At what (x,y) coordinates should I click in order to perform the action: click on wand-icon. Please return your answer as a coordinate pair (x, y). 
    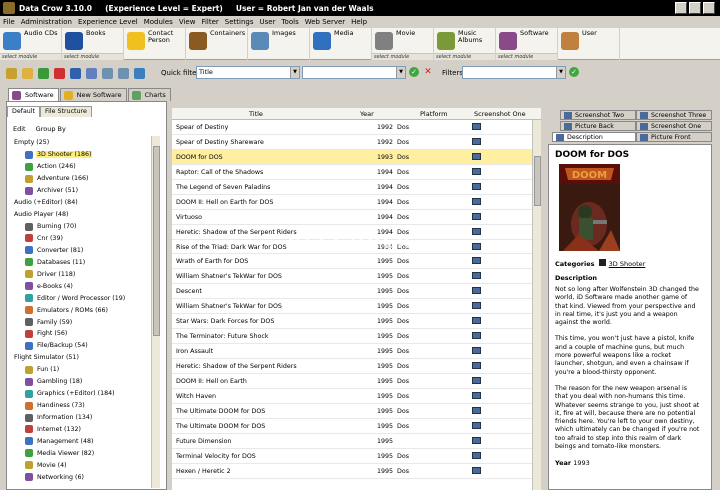
    Looking at the image, I should click on (11, 73).